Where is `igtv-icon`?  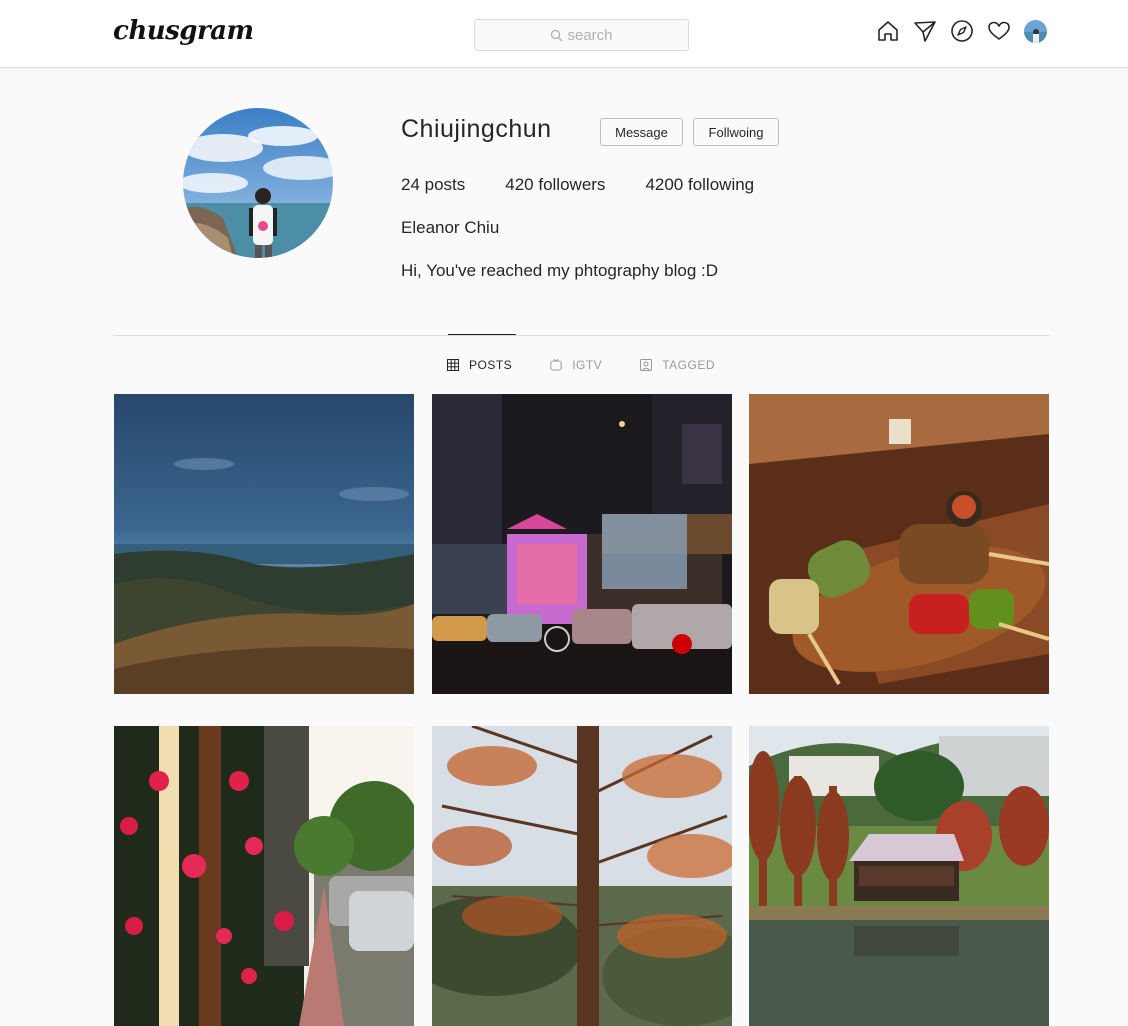
igtv-icon is located at coordinates (556, 365).